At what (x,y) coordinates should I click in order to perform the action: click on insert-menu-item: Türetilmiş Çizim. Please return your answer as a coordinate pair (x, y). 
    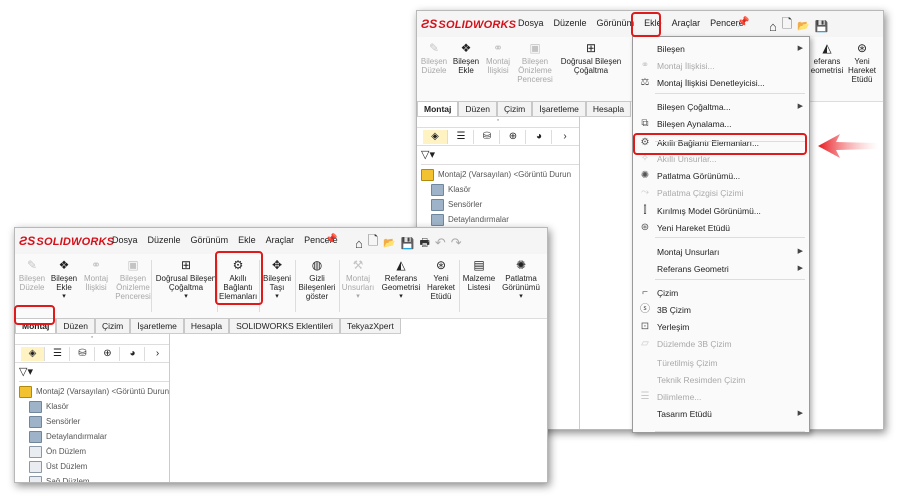
    Looking at the image, I should click on (721, 363).